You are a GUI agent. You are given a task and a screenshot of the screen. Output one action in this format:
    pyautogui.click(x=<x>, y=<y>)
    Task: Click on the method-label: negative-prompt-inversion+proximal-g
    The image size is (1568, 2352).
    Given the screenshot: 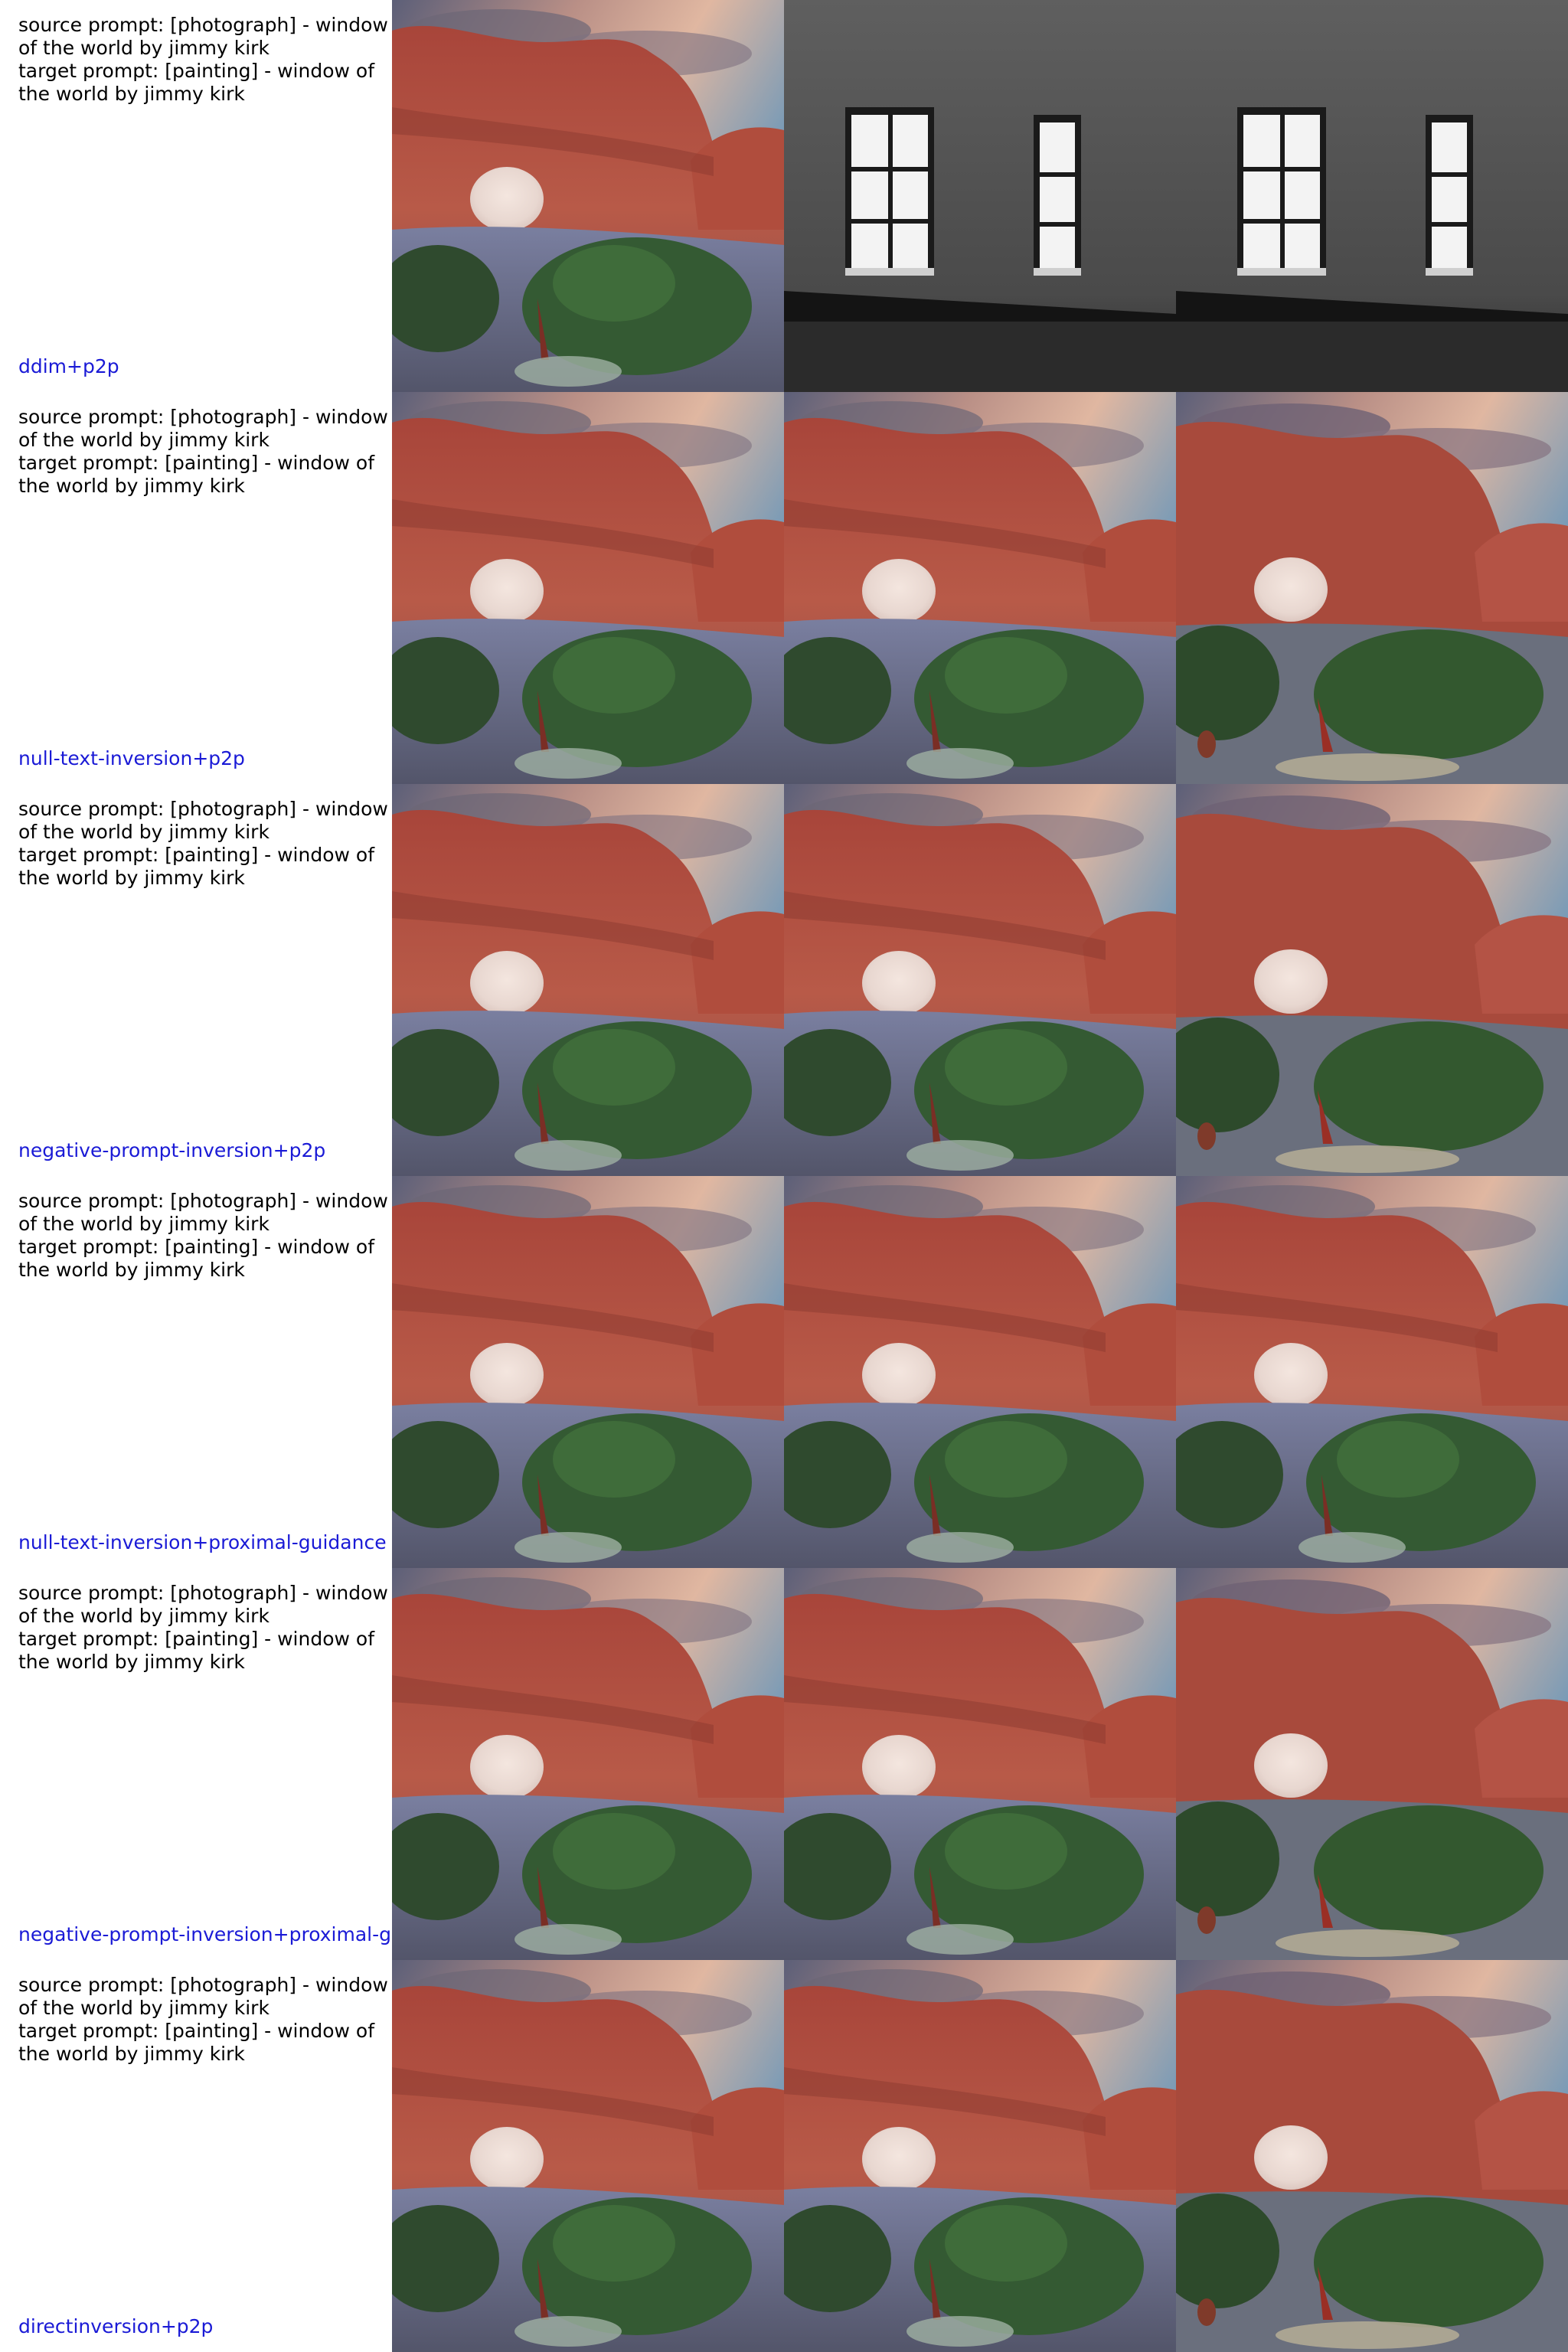 What is the action you would take?
    pyautogui.click(x=204, y=1934)
    